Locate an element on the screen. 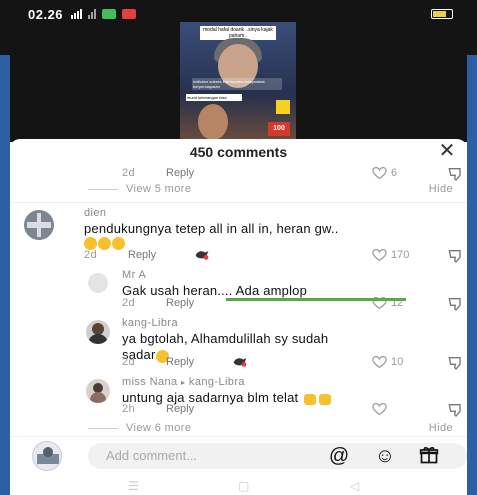  status-icons is located at coordinates (104, 14).